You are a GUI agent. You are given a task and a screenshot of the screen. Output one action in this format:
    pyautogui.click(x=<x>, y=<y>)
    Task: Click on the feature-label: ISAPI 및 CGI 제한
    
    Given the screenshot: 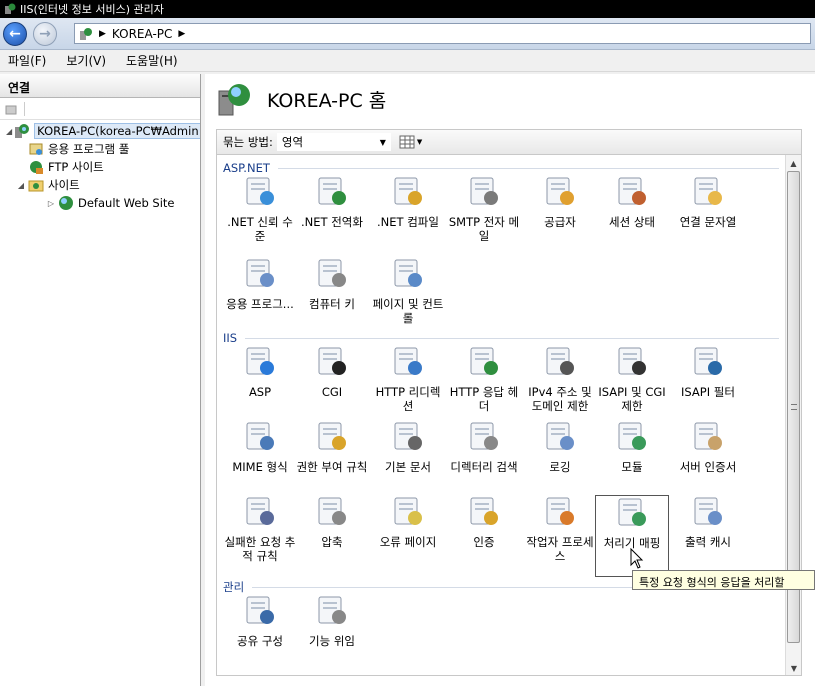 What is the action you would take?
    pyautogui.click(x=632, y=399)
    